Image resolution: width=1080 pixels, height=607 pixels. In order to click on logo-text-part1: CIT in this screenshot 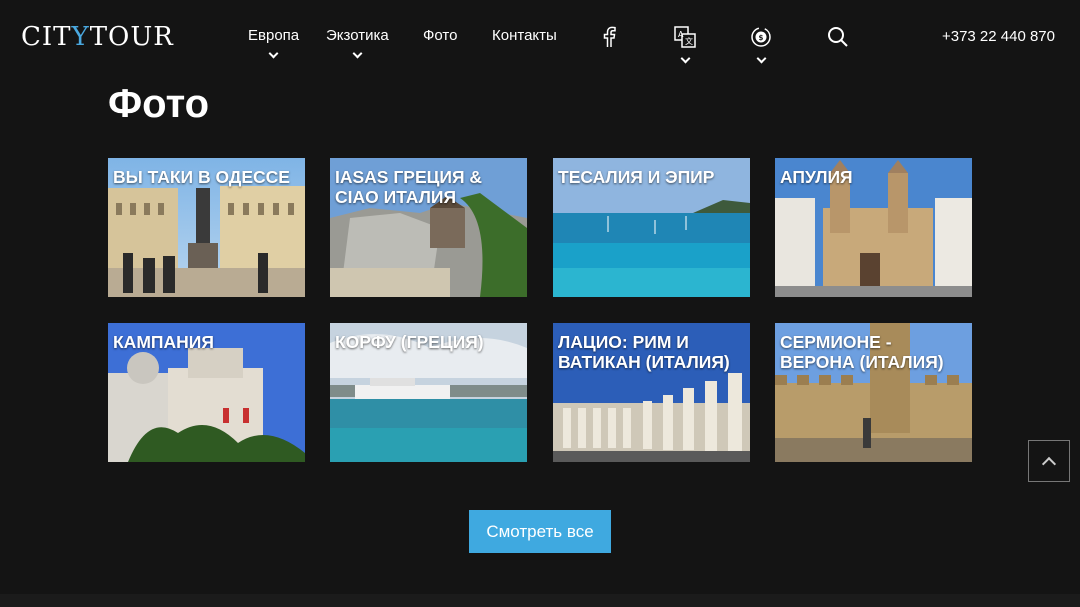, I will do `click(46, 37)`.